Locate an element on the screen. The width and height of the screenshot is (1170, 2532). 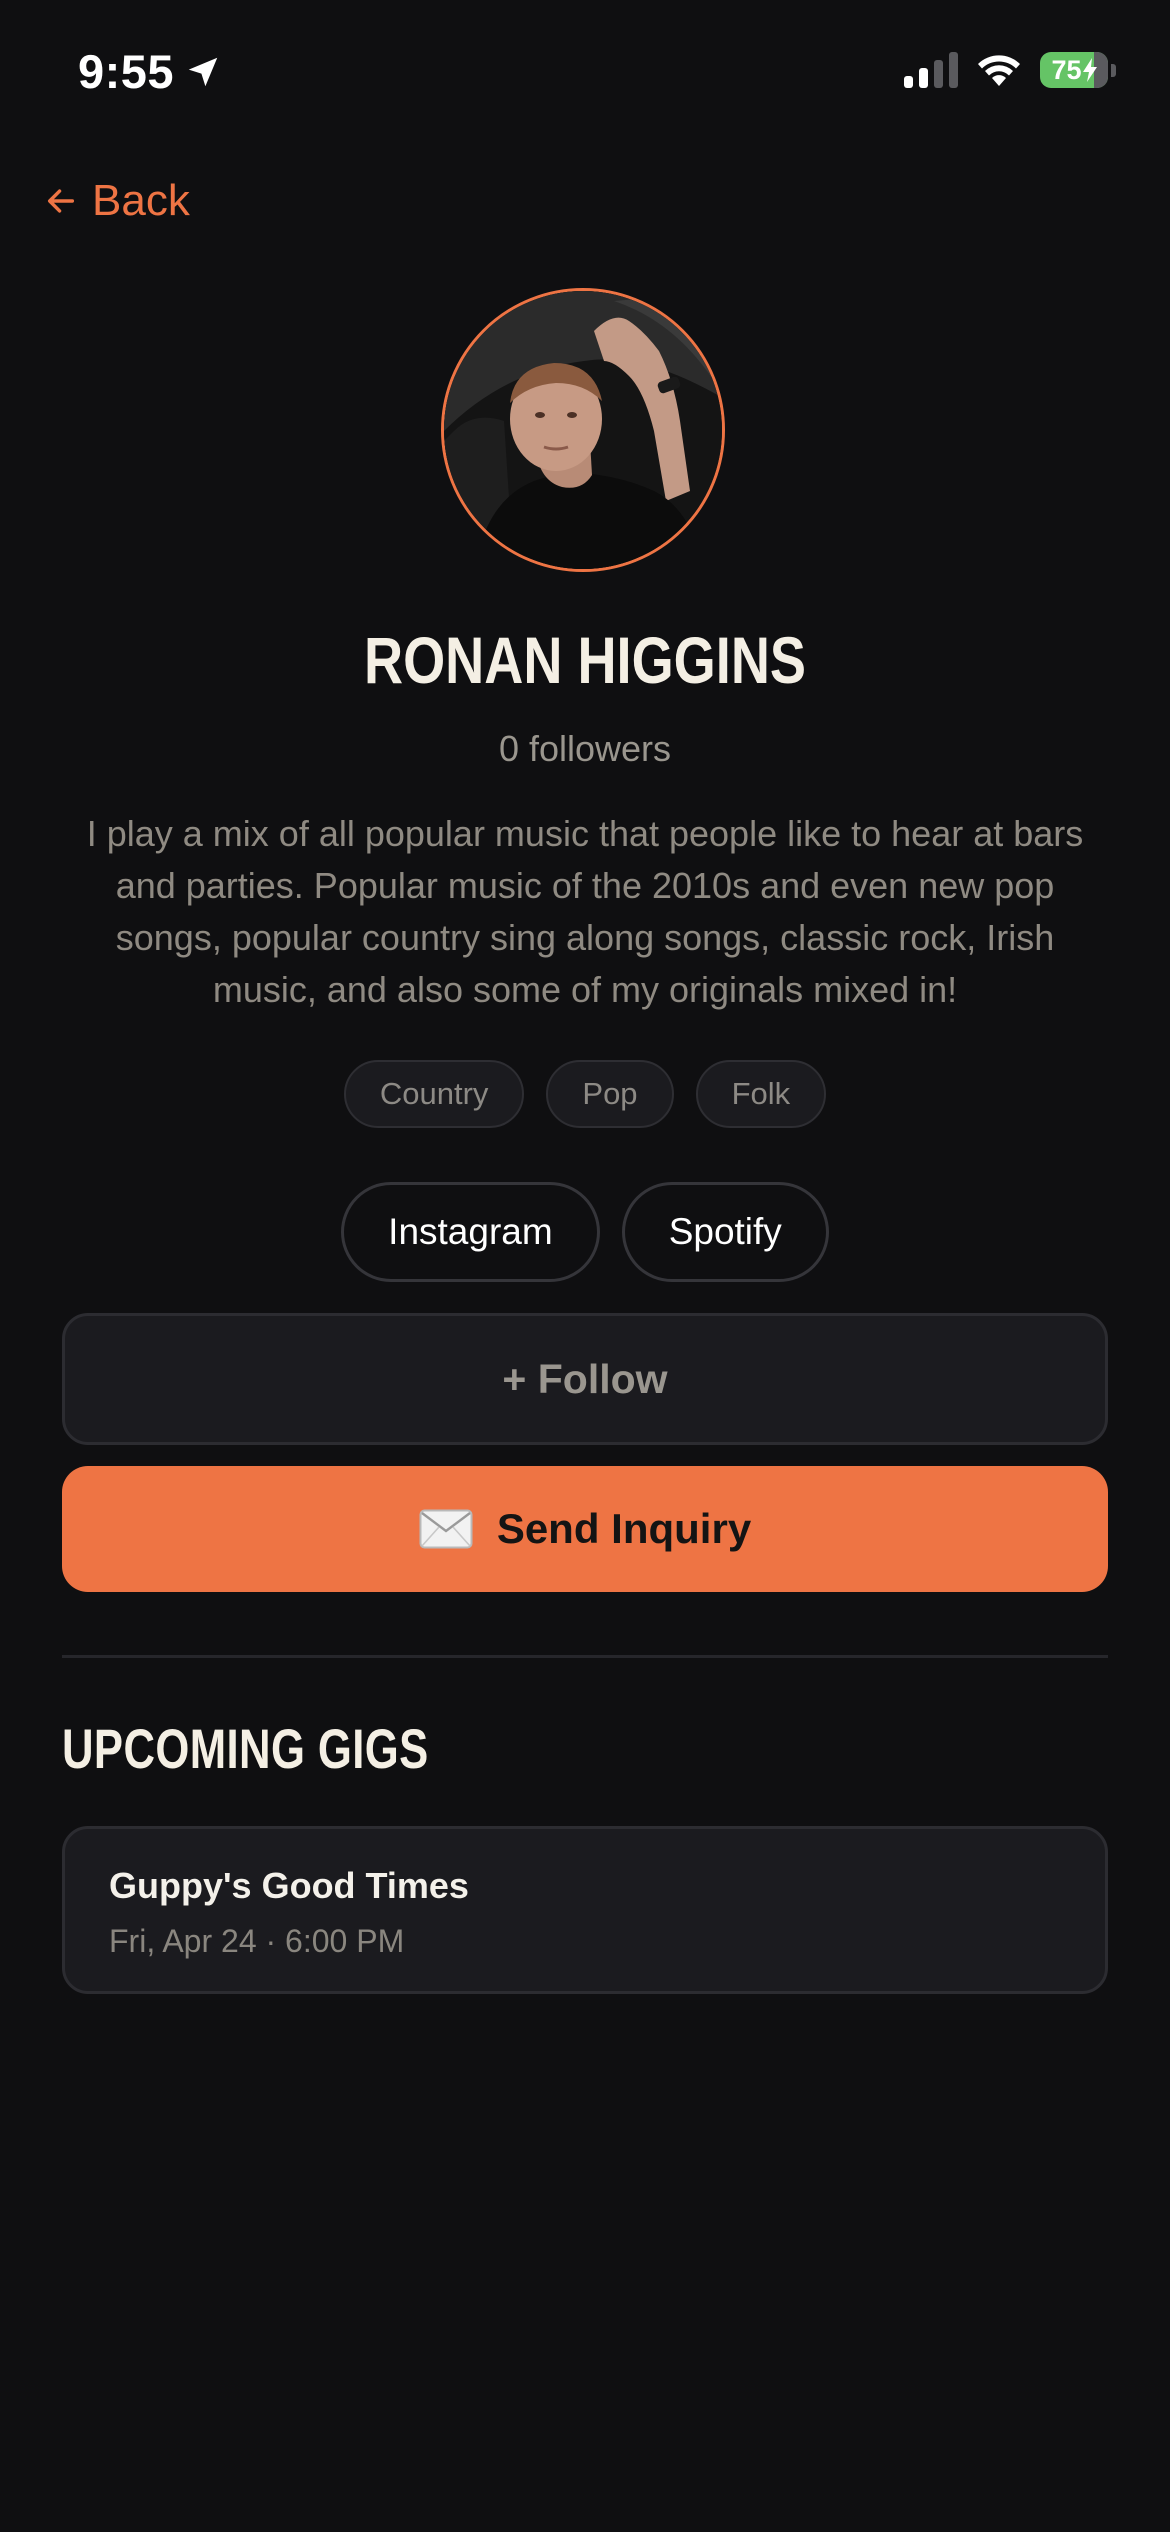
genre-tags: Country Pop Folk is located at coordinates (585, 1094).